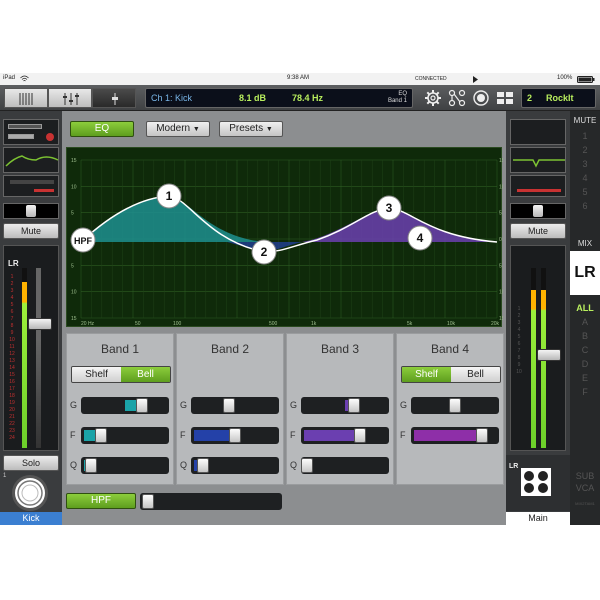 This screenshot has width=600, height=600. What do you see at coordinates (585, 192) in the screenshot?
I see `mute-group-5: 5` at bounding box center [585, 192].